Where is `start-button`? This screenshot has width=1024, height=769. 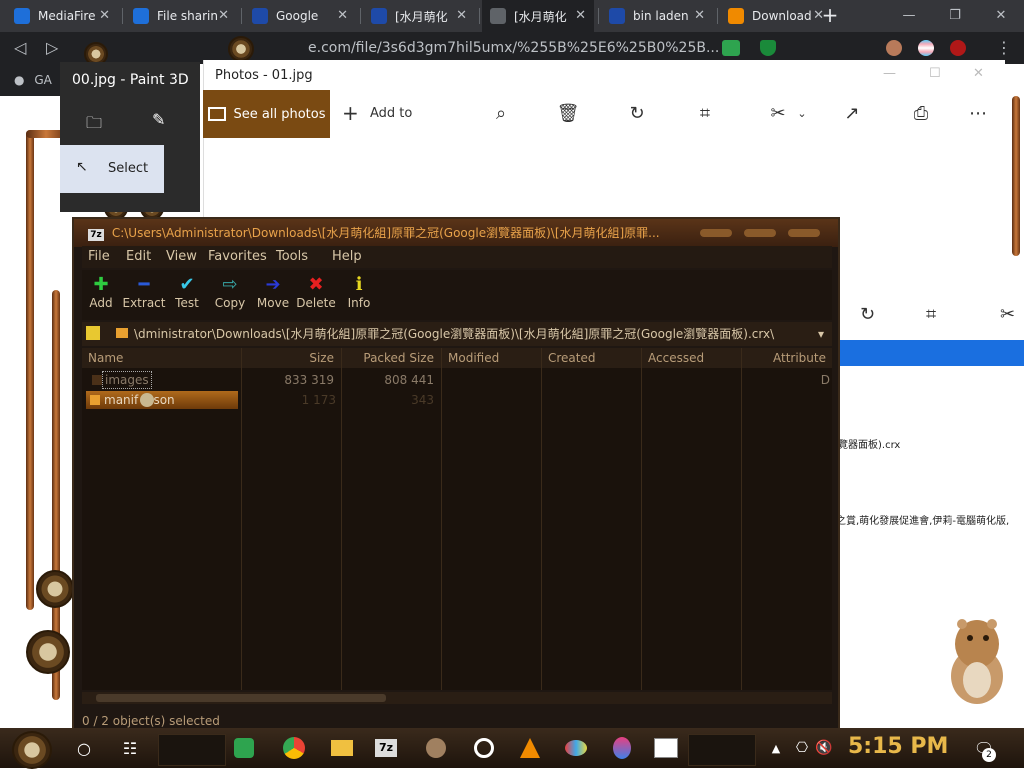 start-button is located at coordinates (32, 750).